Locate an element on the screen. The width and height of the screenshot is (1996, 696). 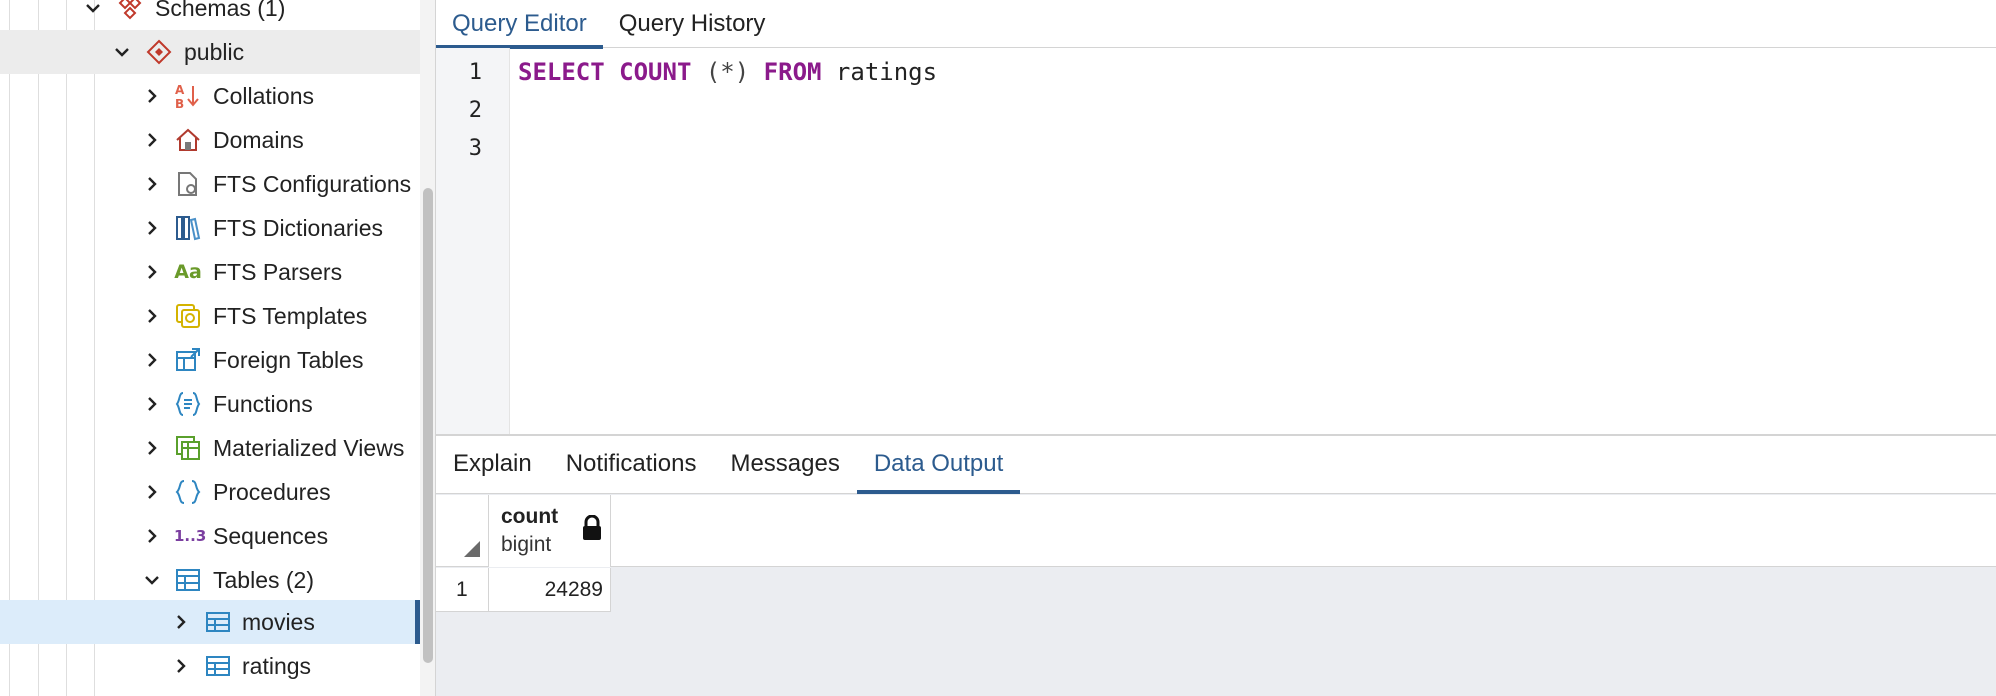
svg-text: A is located at coordinates (180, 90).